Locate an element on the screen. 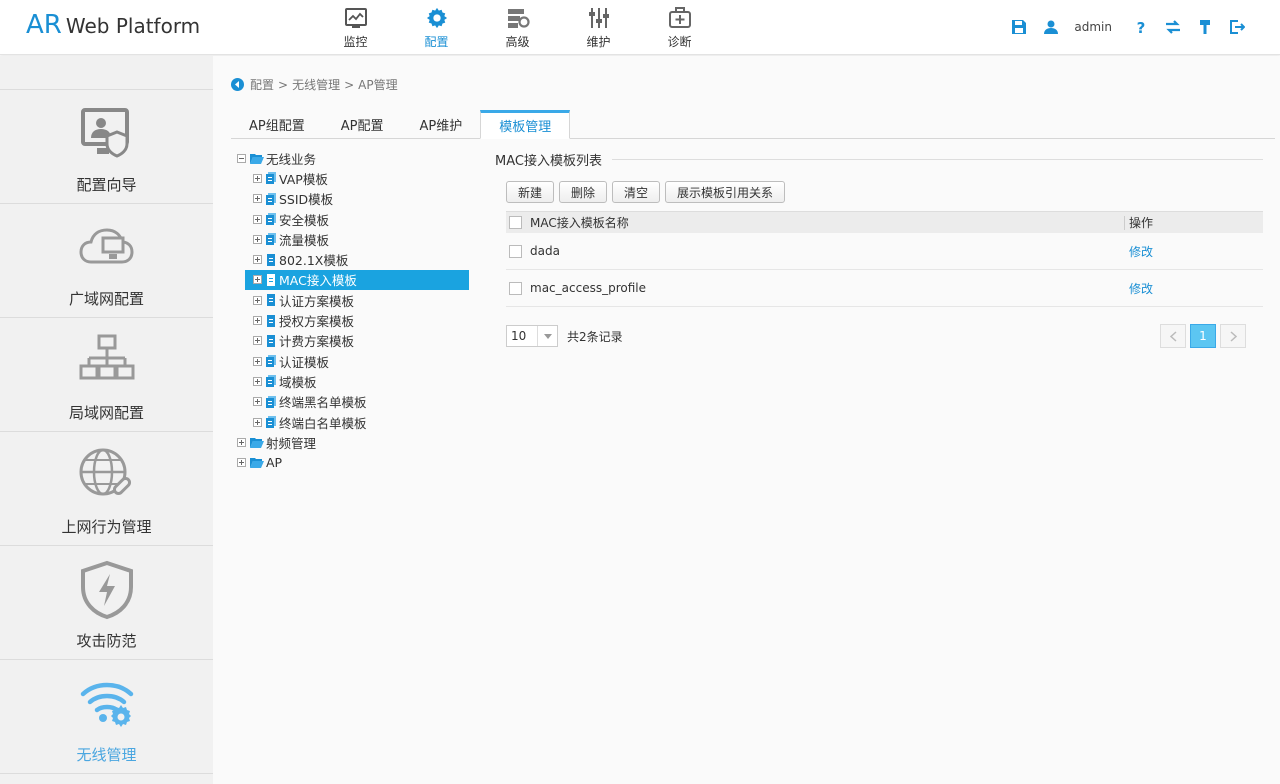  tree-item-accounting-scheme: 计费方案模板 is located at coordinates (354, 341).